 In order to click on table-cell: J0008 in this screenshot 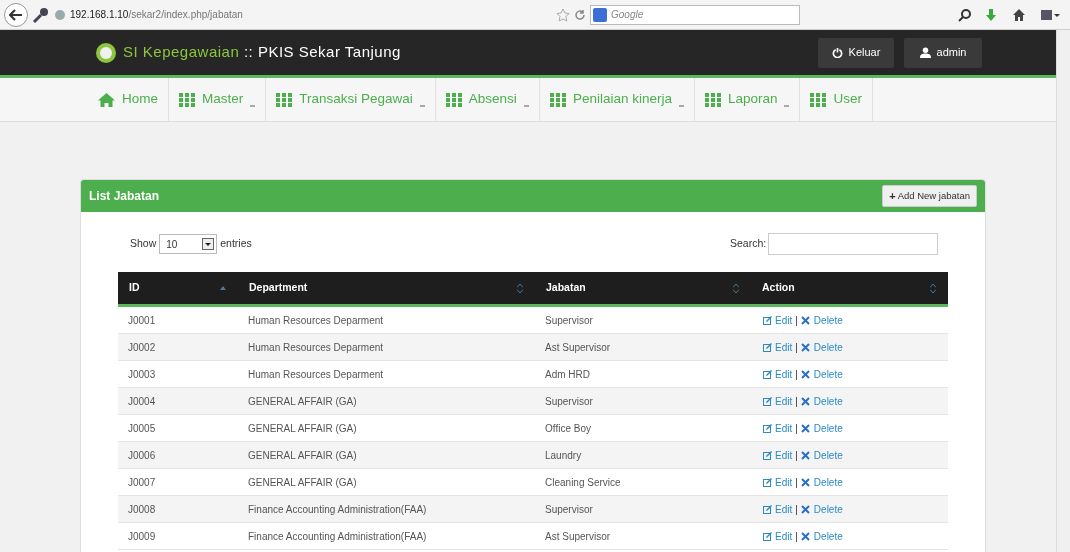, I will do `click(142, 509)`.